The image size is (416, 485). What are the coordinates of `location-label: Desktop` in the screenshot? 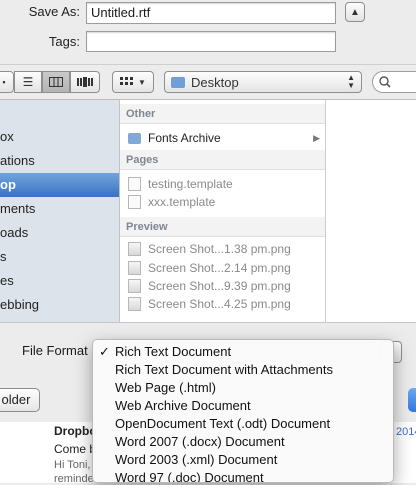 It's located at (215, 82).